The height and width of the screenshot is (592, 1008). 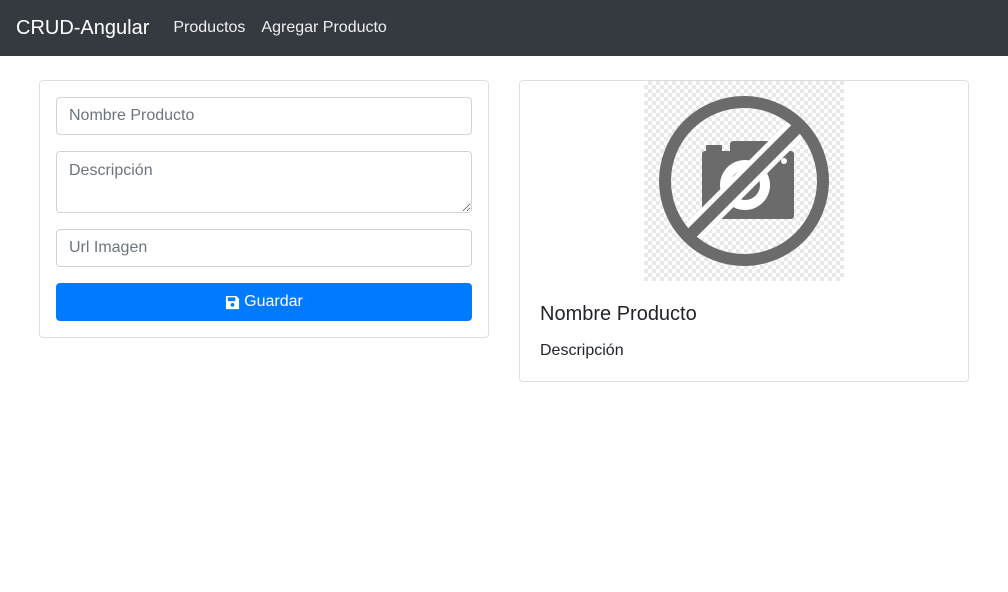 What do you see at coordinates (233, 302) in the screenshot?
I see `floppy-disk-icon` at bounding box center [233, 302].